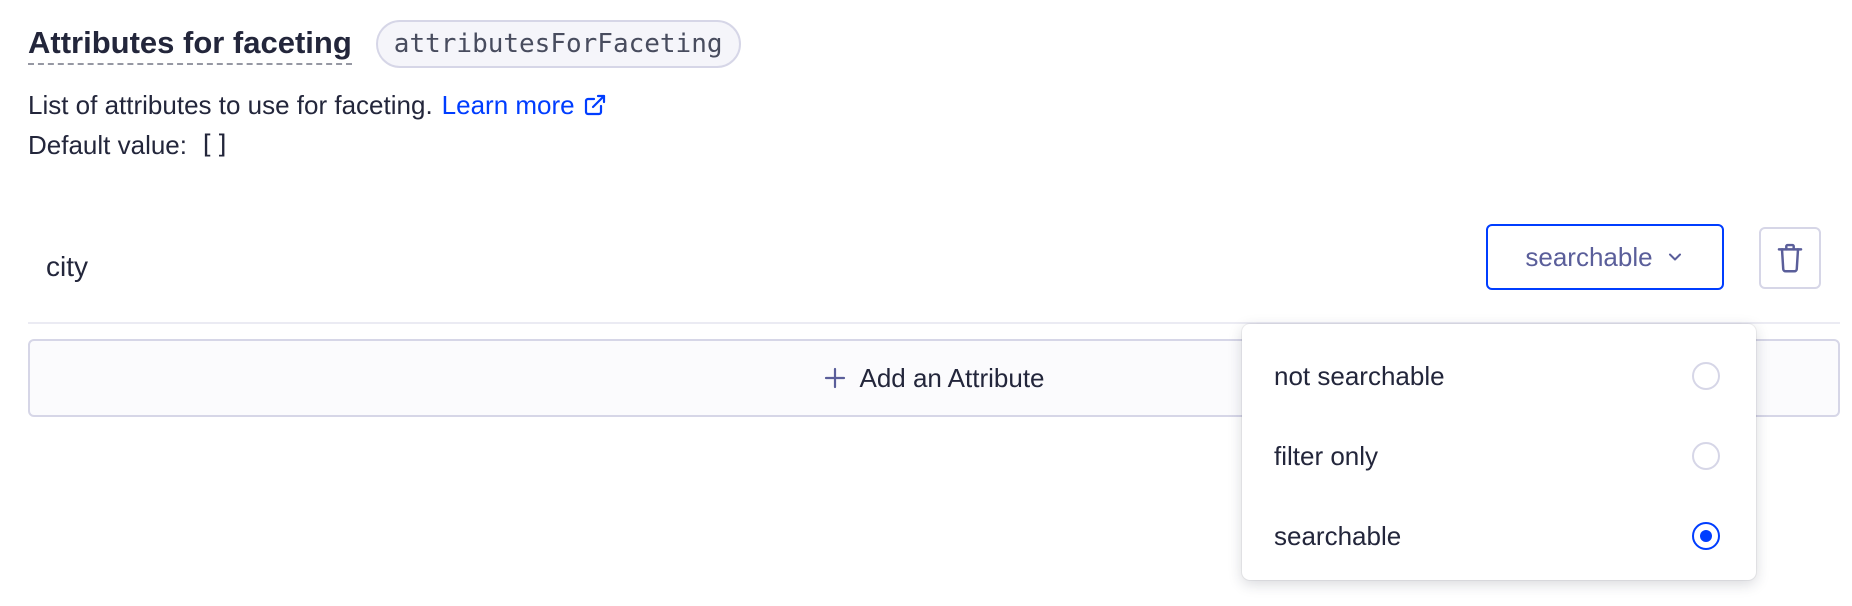 The image size is (1852, 606). What do you see at coordinates (1359, 375) in the screenshot?
I see `option-label: not searchable` at bounding box center [1359, 375].